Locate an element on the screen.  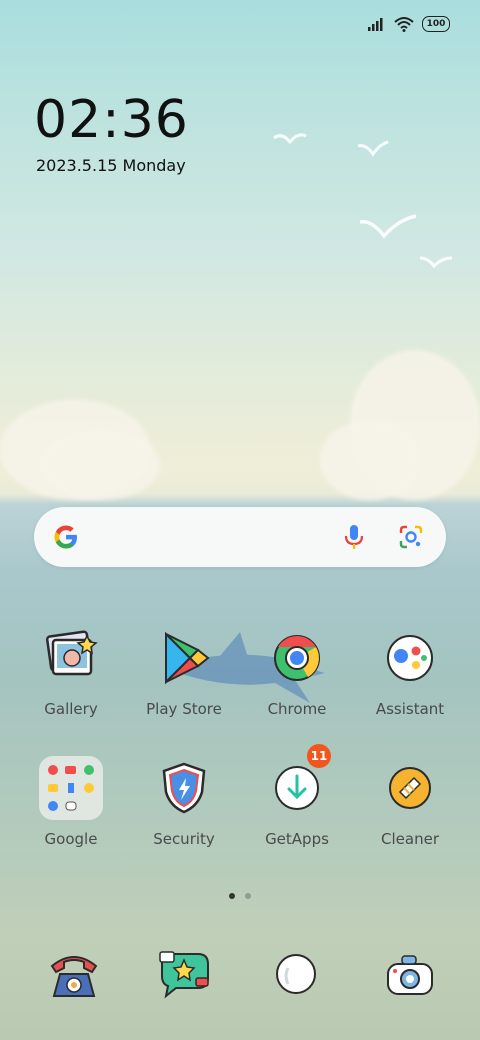
app-label: GetApps is located at coordinates (297, 839).